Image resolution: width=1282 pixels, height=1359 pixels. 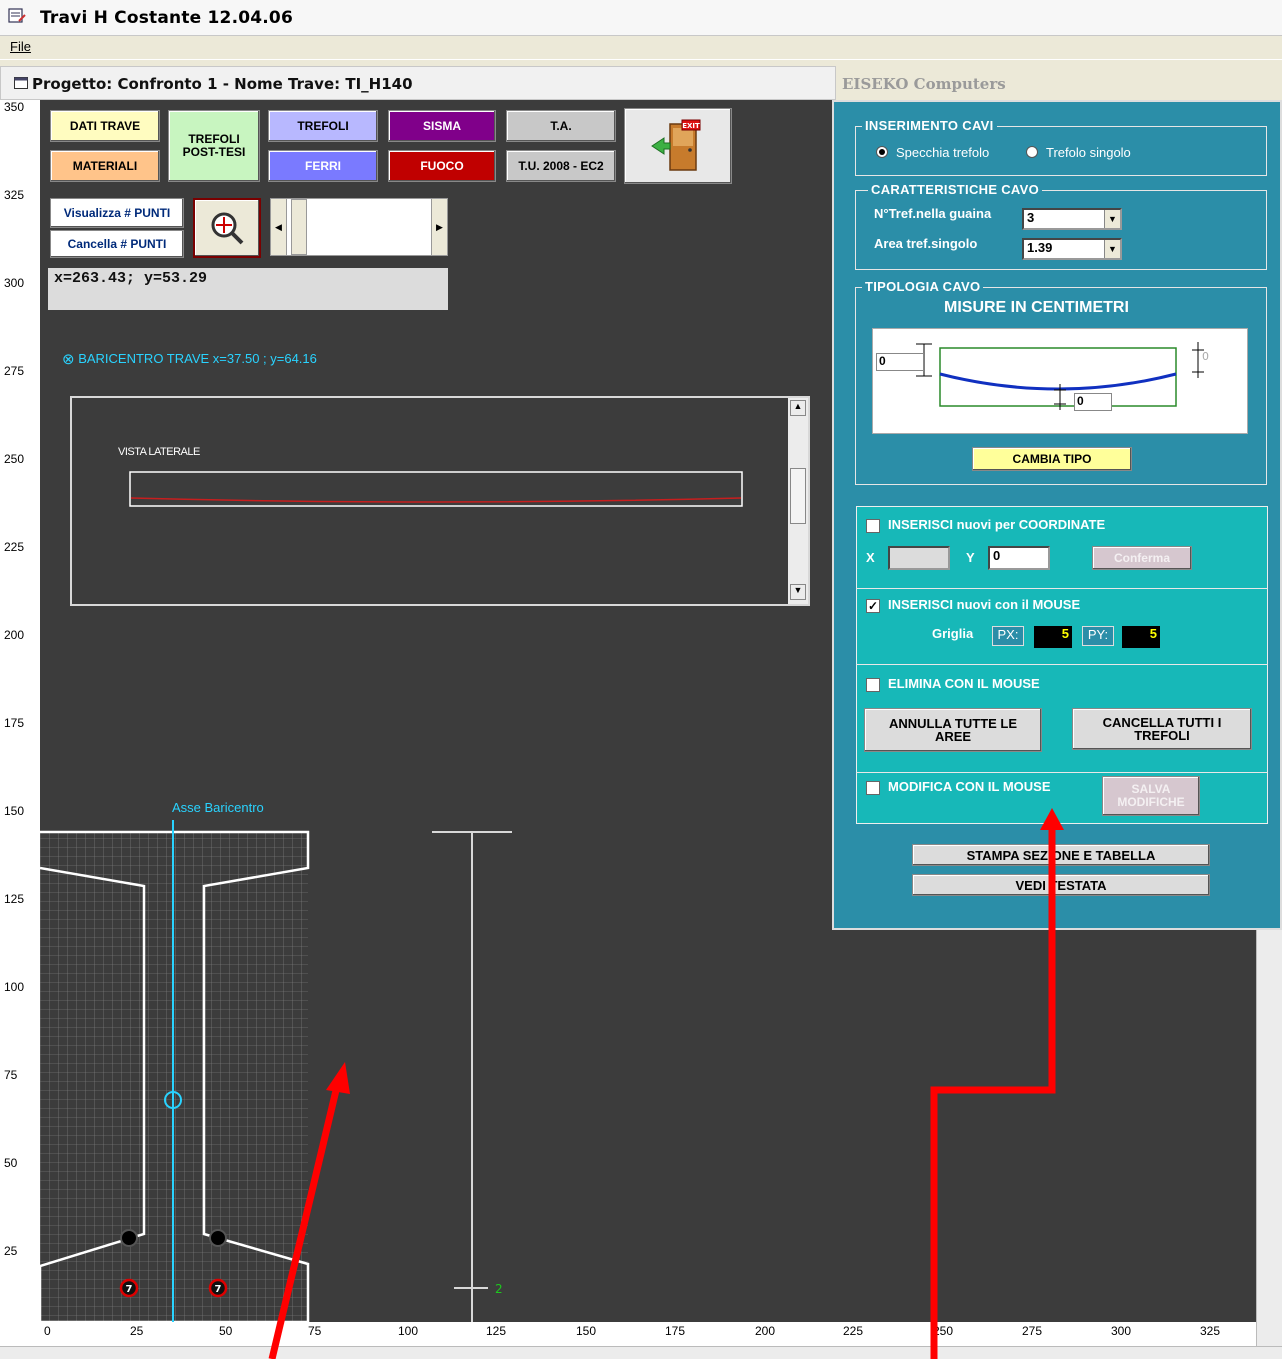 What do you see at coordinates (1142, 558) in the screenshot?
I see `conferma-button: Conferma` at bounding box center [1142, 558].